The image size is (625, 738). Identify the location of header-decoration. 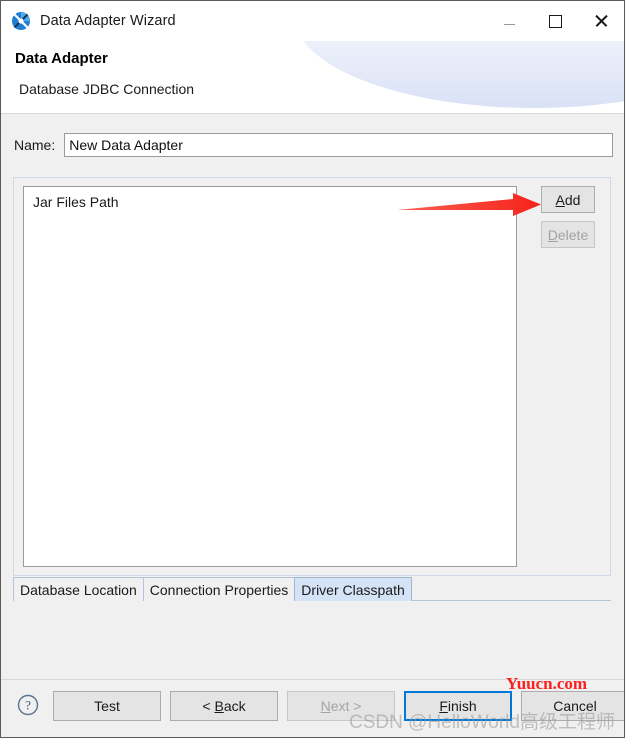
(459, 74).